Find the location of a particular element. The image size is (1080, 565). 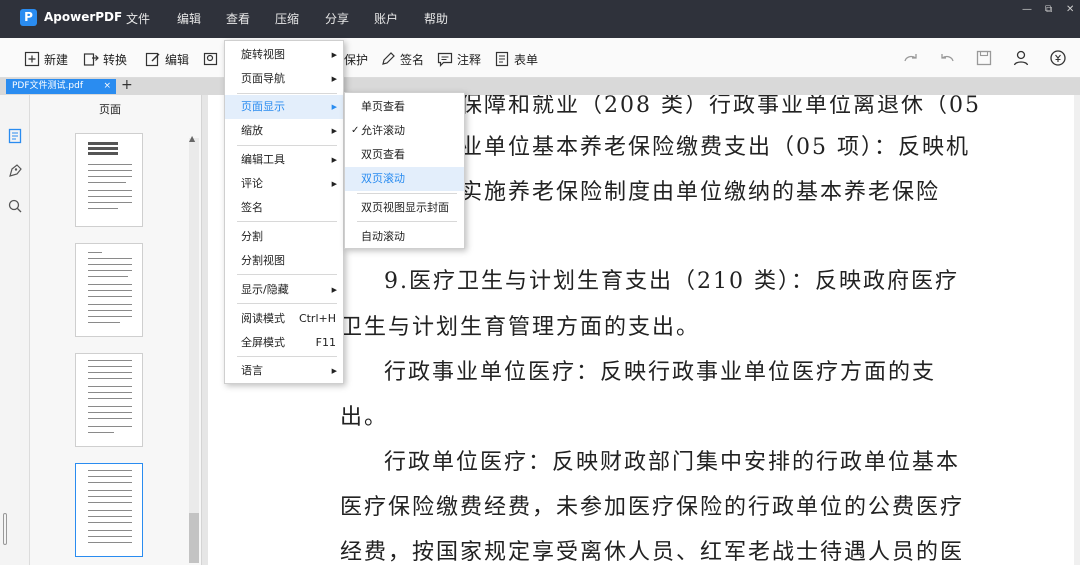

thumbnail-scroll-thumb is located at coordinates (194, 538).